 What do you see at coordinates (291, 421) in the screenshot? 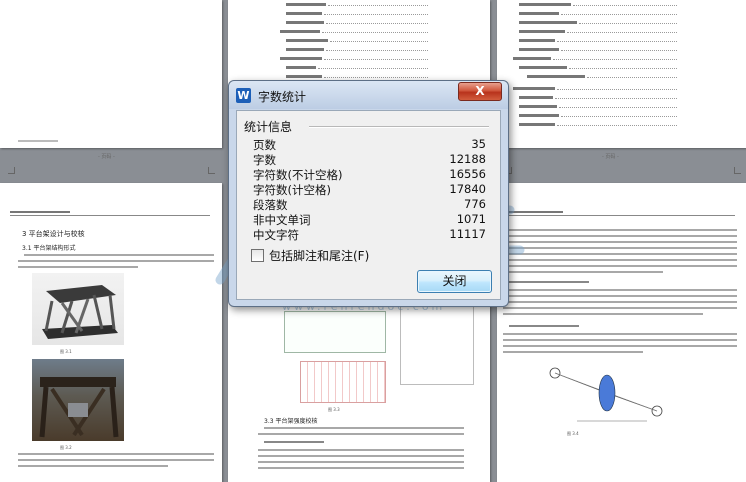
I see `section-heading-strength: 3.3 平台架强度校核` at bounding box center [291, 421].